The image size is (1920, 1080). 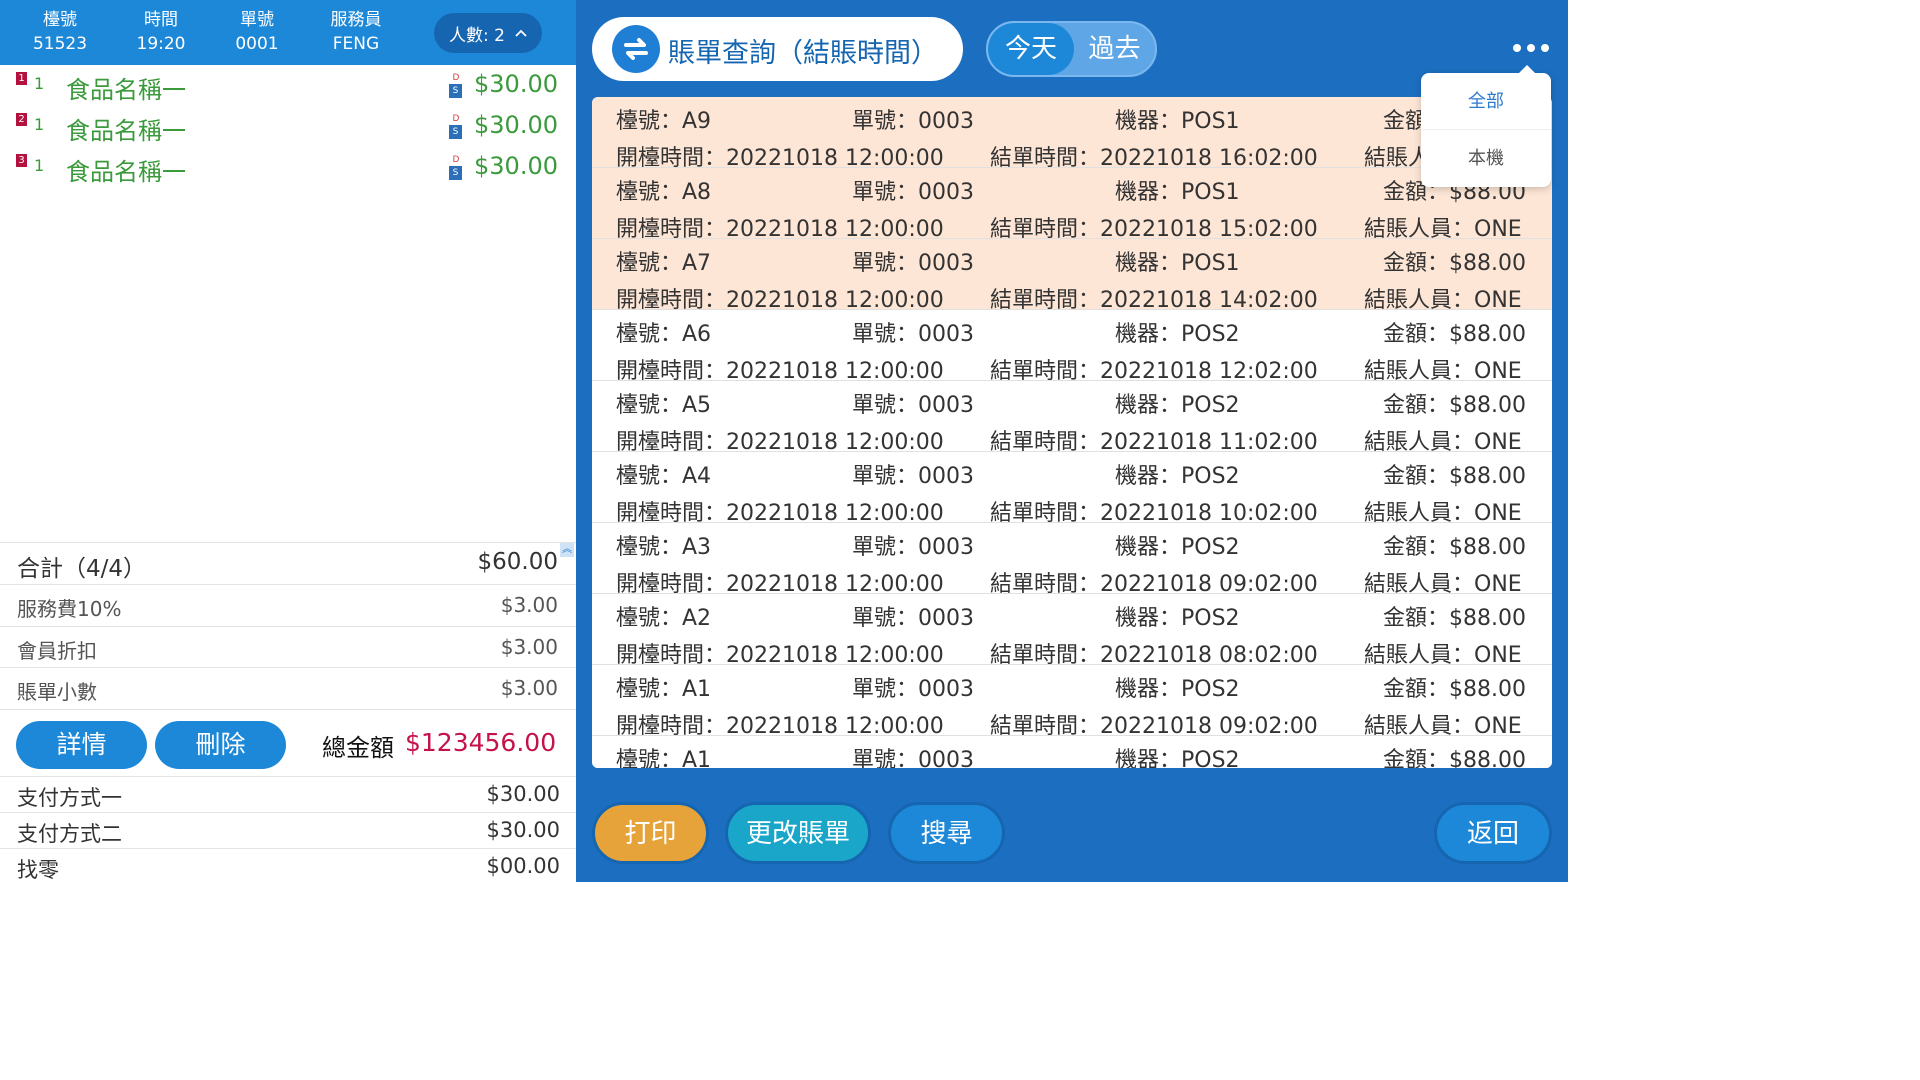 What do you see at coordinates (288, 646) in the screenshot?
I see `discount-row: 會員折扣 $3.00` at bounding box center [288, 646].